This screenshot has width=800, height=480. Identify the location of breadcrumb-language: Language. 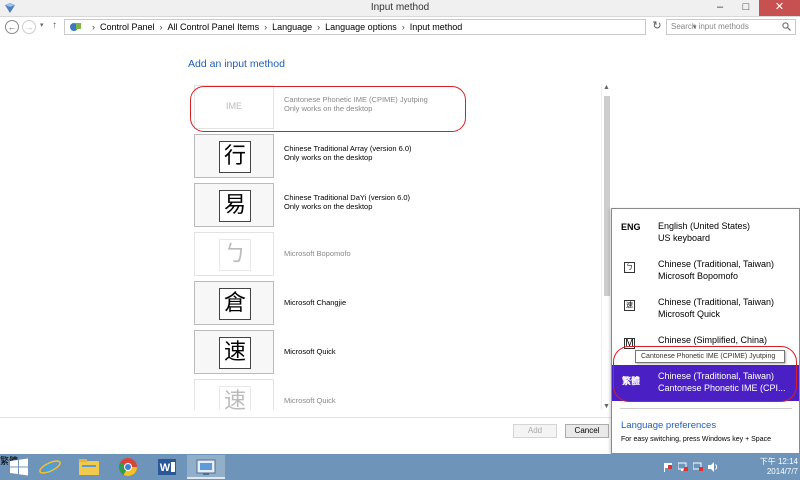
(292, 27).